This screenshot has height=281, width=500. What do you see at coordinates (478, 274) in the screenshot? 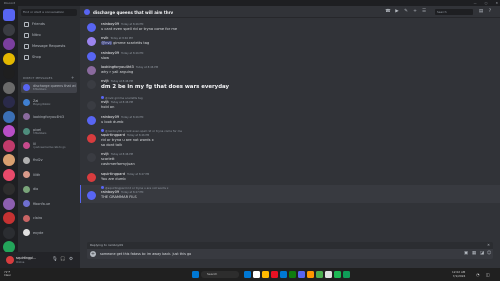
I see `wifi-icon: ◔` at bounding box center [478, 274].